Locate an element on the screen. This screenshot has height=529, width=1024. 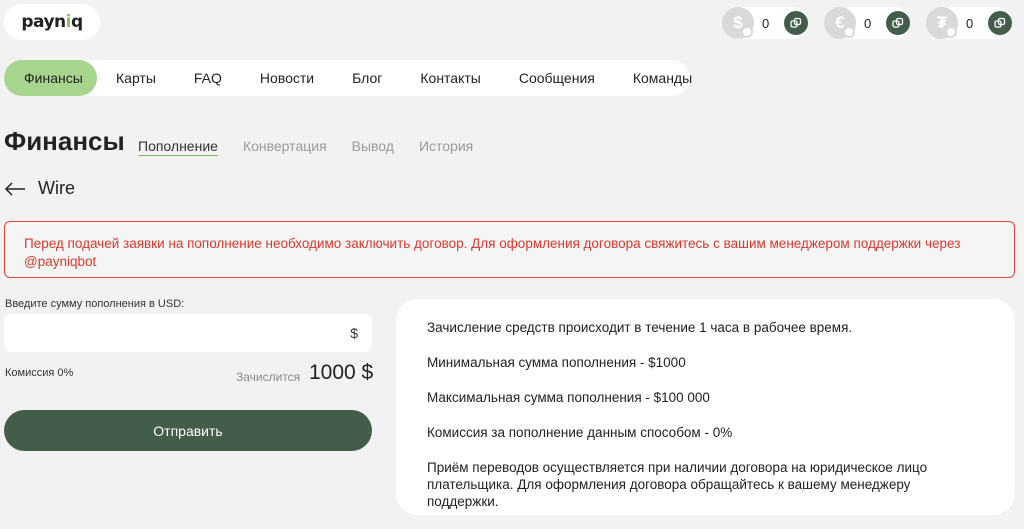
nav-item-news: Новости is located at coordinates (287, 78).